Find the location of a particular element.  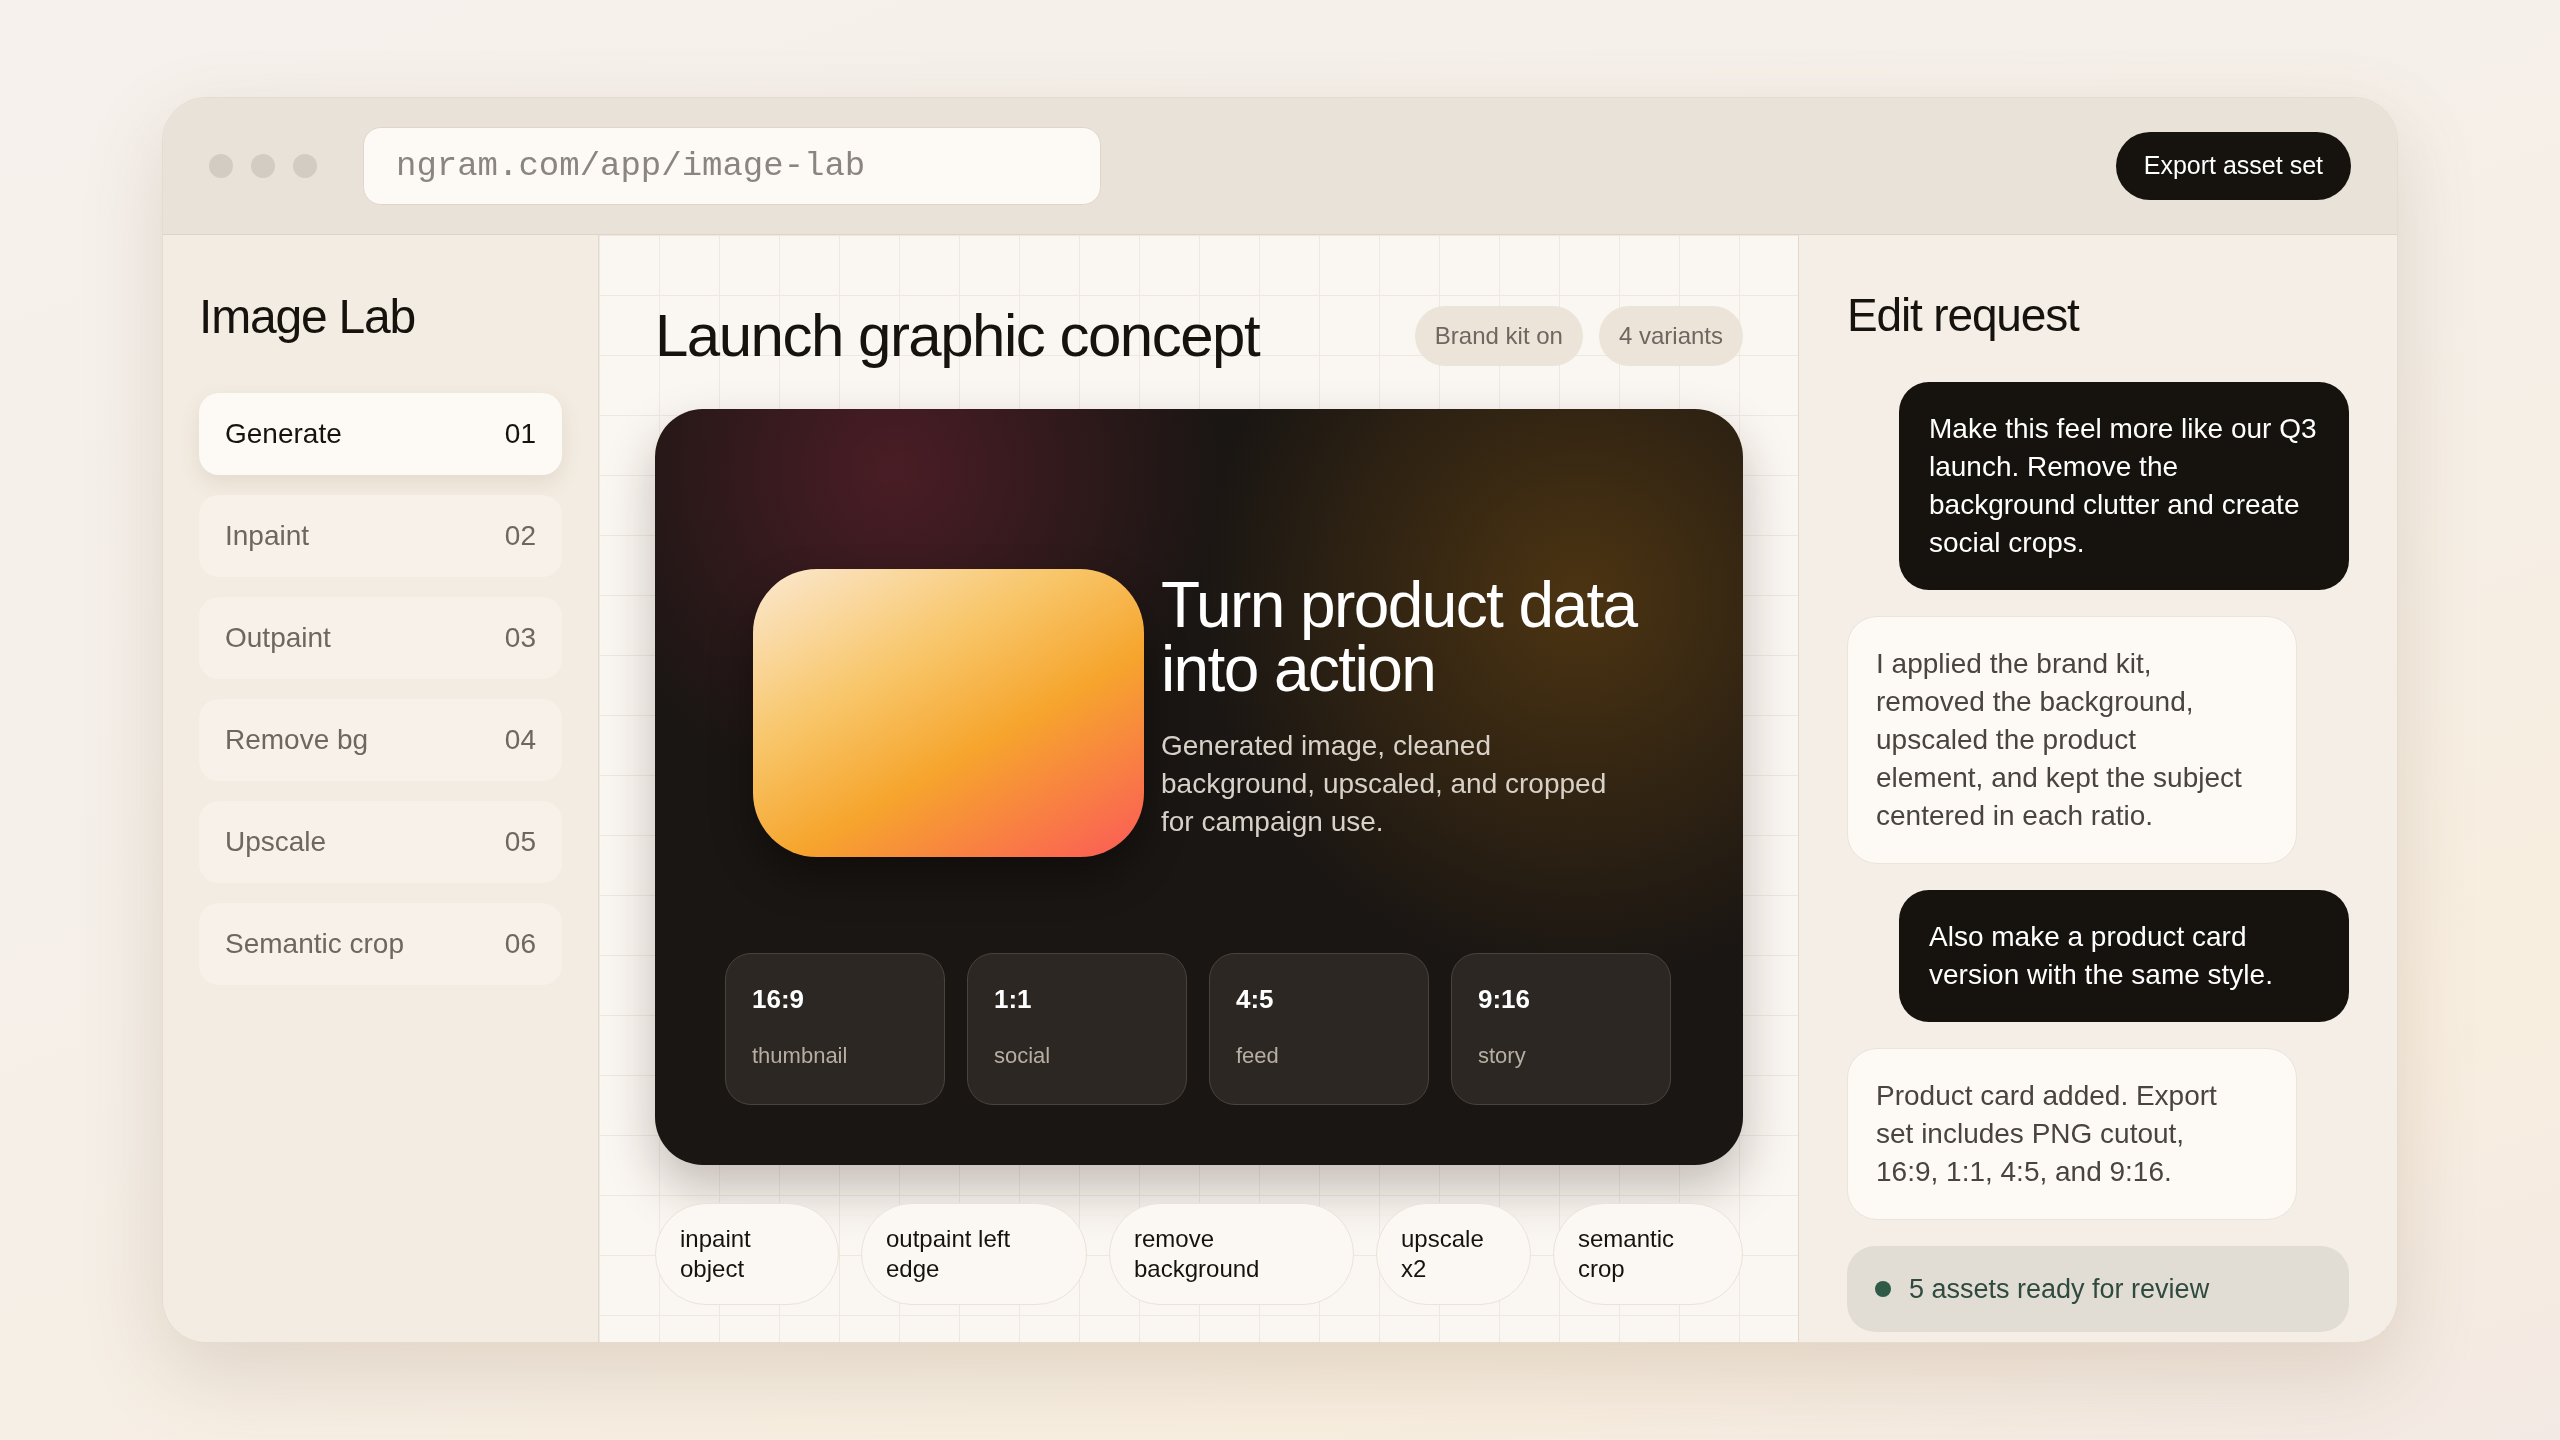

action-chip: upscale x2 is located at coordinates (1453, 1254).